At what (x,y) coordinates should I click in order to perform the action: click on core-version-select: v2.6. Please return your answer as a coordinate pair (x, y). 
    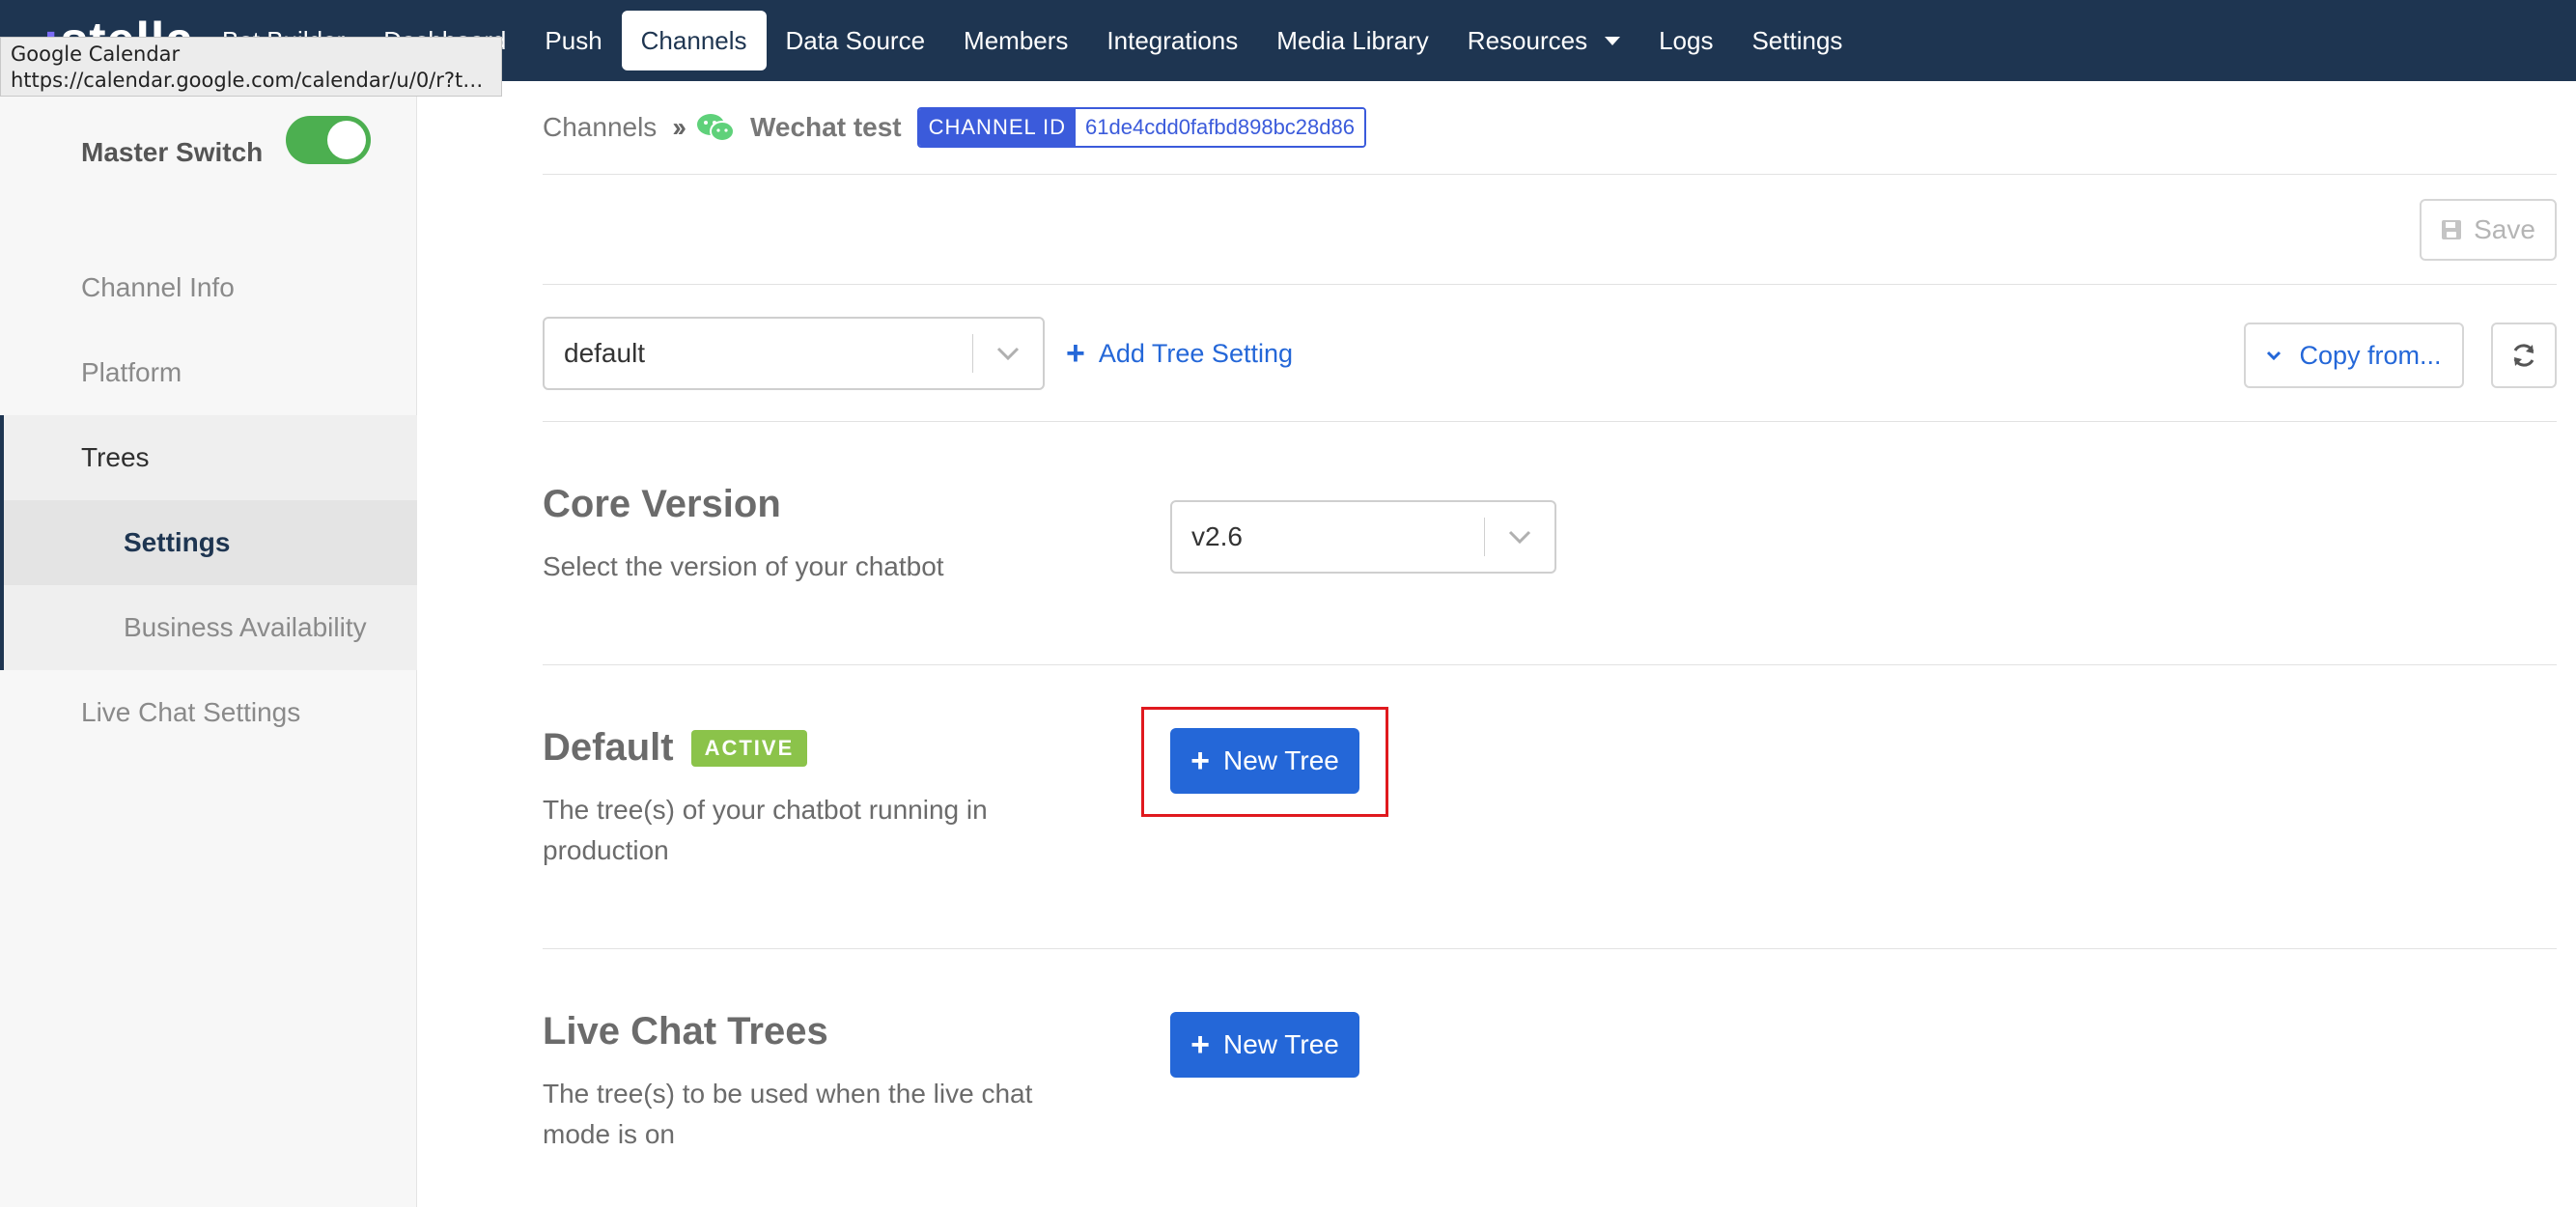
    Looking at the image, I should click on (1363, 537).